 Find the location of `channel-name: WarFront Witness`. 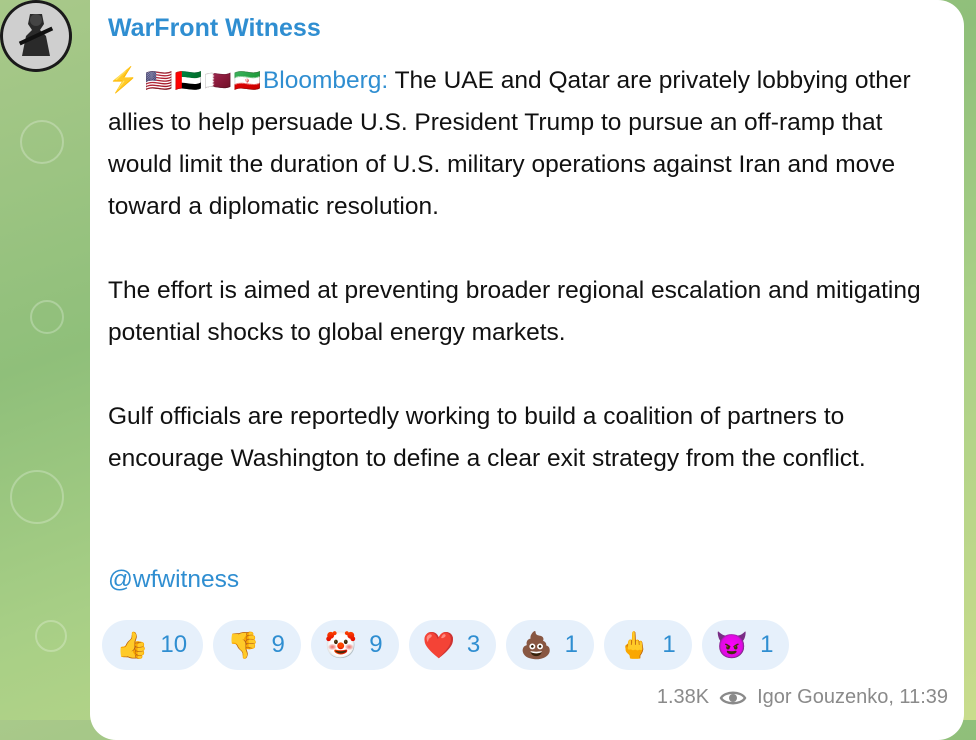

channel-name: WarFront Witness is located at coordinates (214, 28).